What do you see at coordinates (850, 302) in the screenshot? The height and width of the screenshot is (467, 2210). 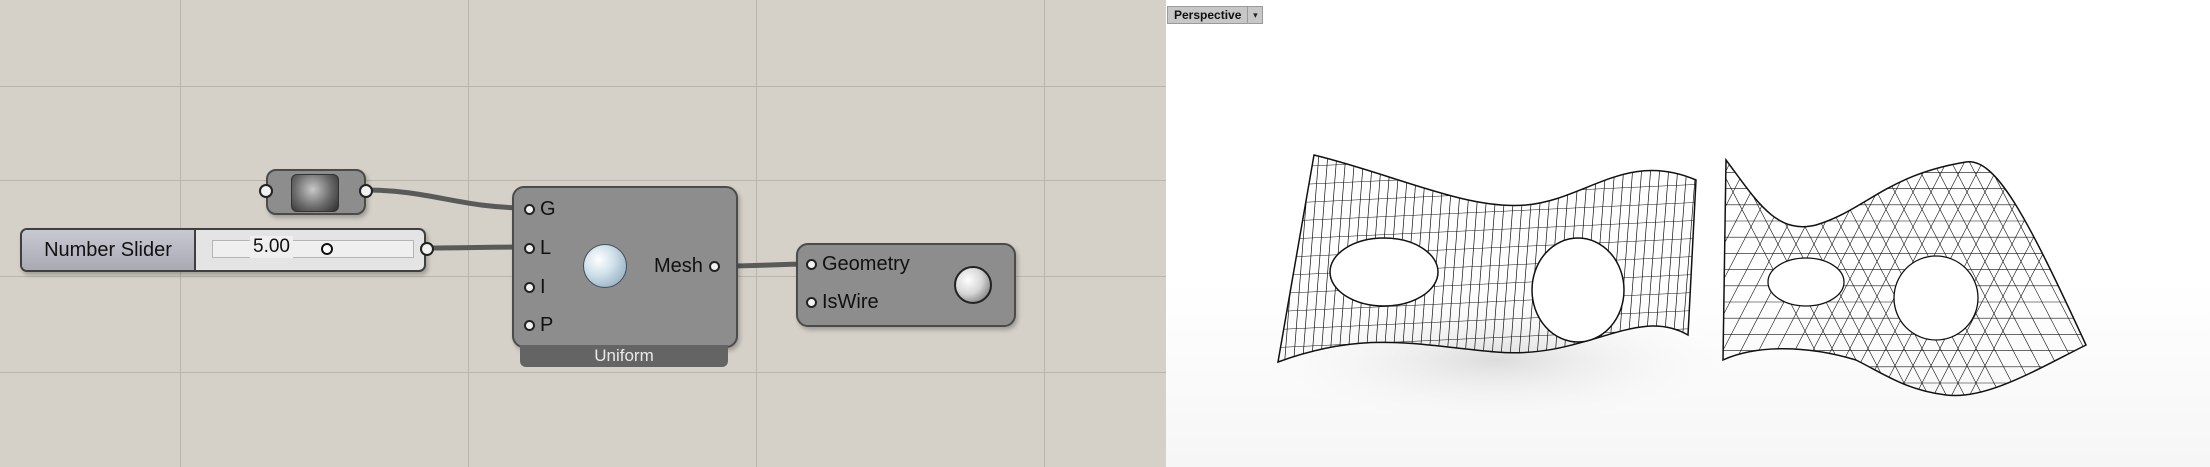 I see `port-label: IsWire` at bounding box center [850, 302].